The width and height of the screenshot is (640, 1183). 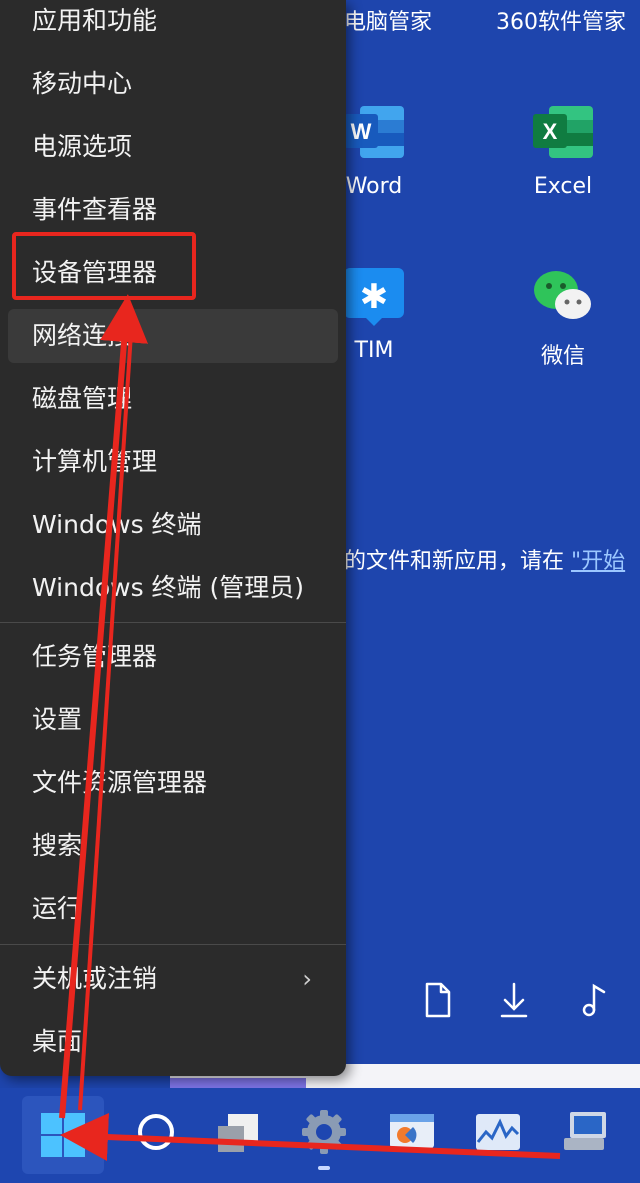 I want to click on windows-start-icon, so click(x=63, y=1135).